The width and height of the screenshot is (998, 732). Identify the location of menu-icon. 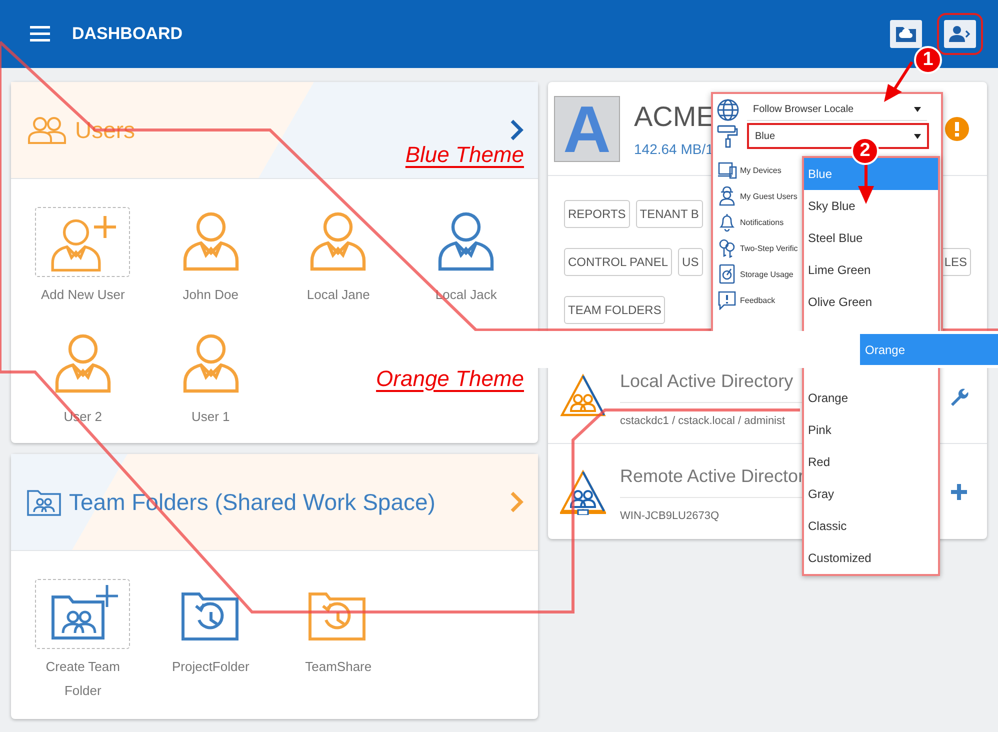
(40, 34).